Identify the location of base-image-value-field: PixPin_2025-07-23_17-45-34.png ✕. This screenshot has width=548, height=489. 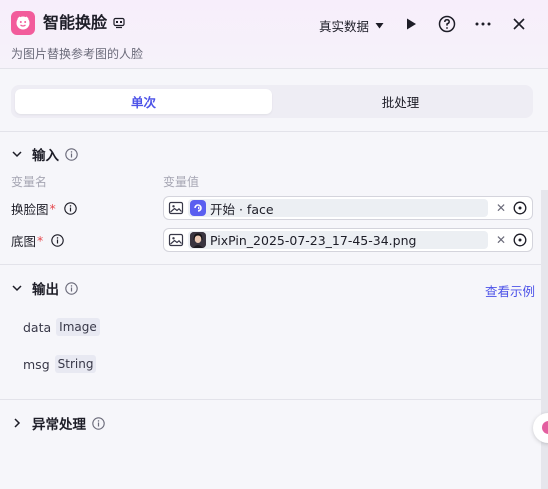
(348, 240).